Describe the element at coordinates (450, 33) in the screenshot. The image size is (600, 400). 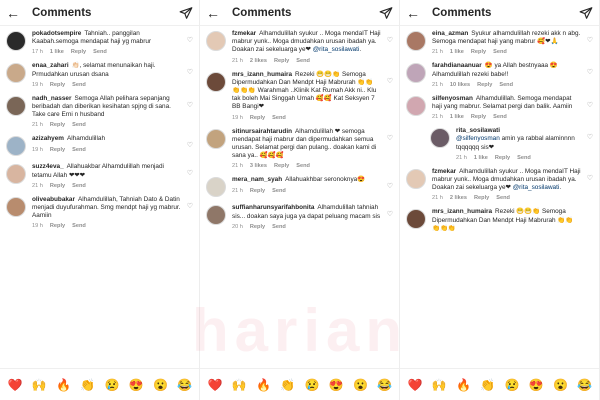
I see `comment-username: eina_azman` at that location.